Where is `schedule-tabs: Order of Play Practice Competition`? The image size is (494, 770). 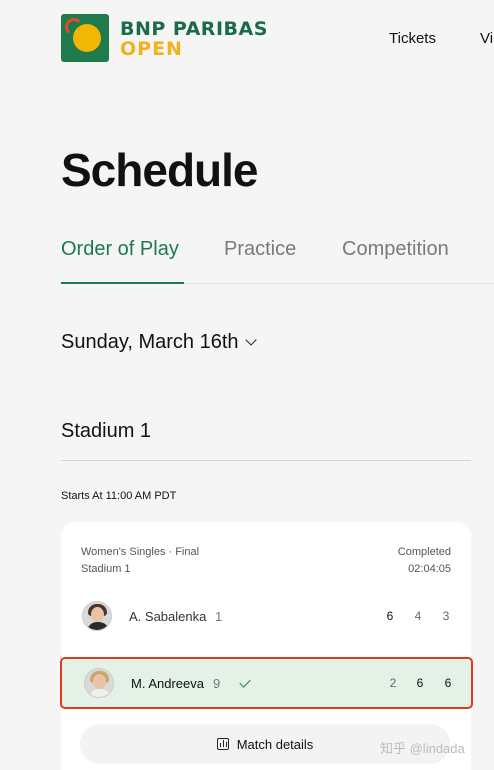 schedule-tabs: Order of Play Practice Competition is located at coordinates (277, 261).